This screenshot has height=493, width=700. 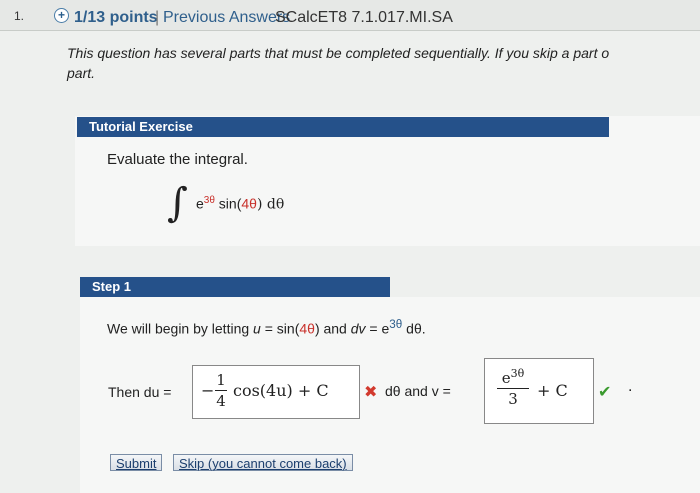 I want to click on submit-button: Submit, so click(x=136, y=462).